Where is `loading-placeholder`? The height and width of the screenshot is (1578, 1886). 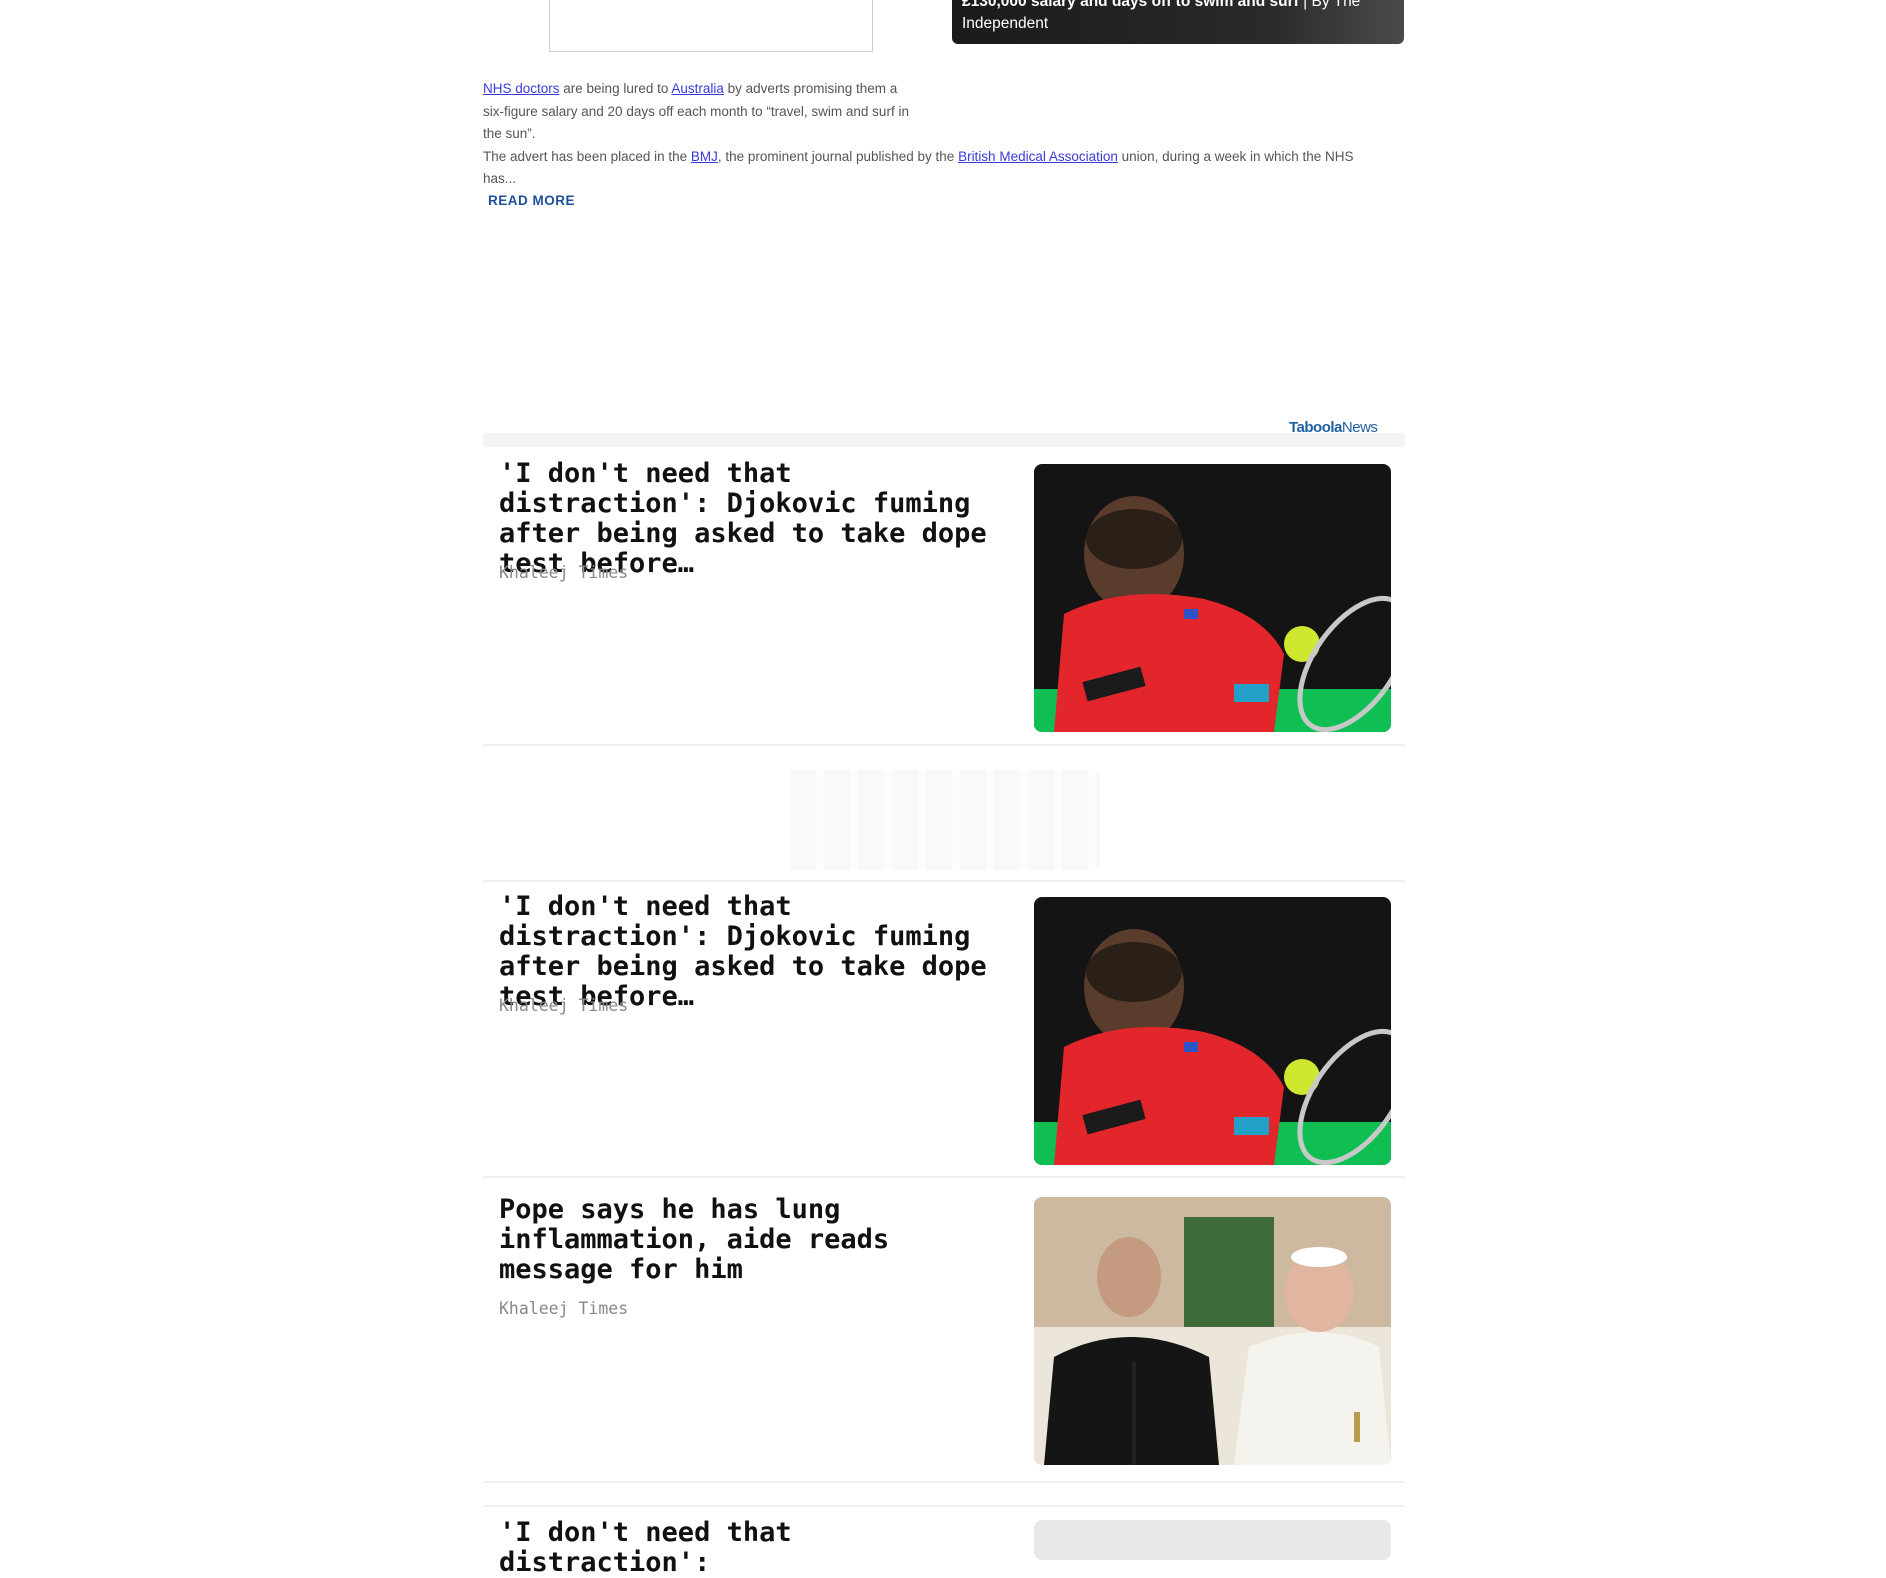
loading-placeholder is located at coordinates (945, 820).